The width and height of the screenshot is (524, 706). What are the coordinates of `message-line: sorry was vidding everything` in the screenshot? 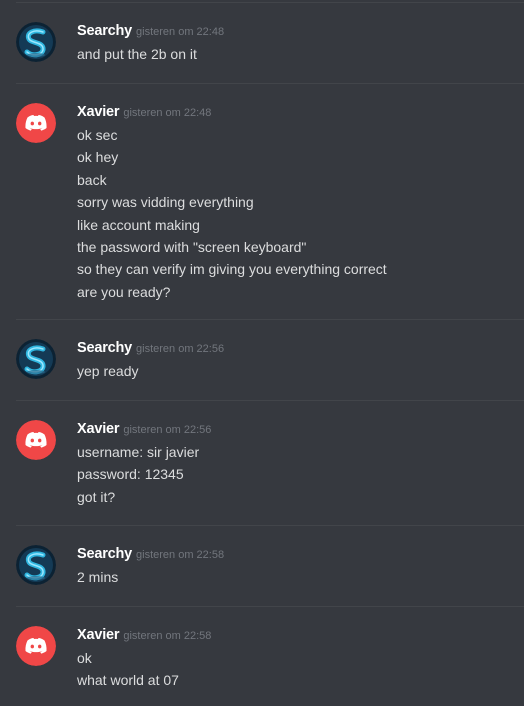 It's located at (165, 202).